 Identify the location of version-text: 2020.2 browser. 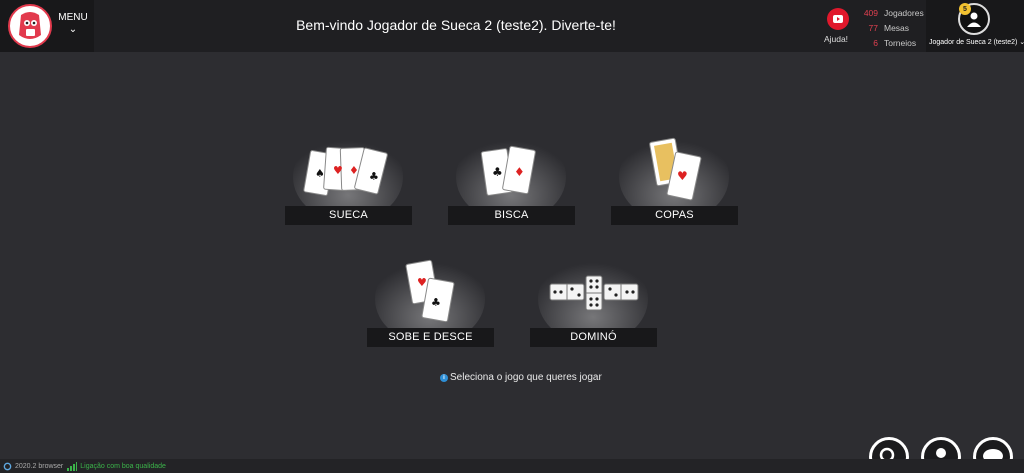
(39, 466).